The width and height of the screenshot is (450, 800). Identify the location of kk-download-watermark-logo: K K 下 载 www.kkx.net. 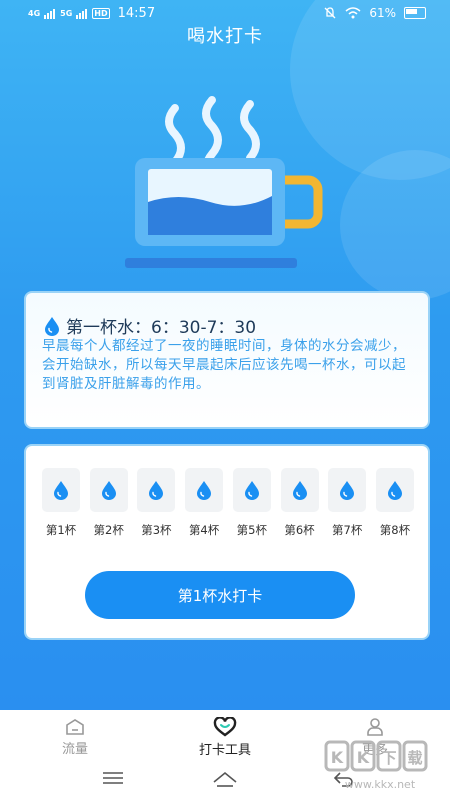
(376, 765).